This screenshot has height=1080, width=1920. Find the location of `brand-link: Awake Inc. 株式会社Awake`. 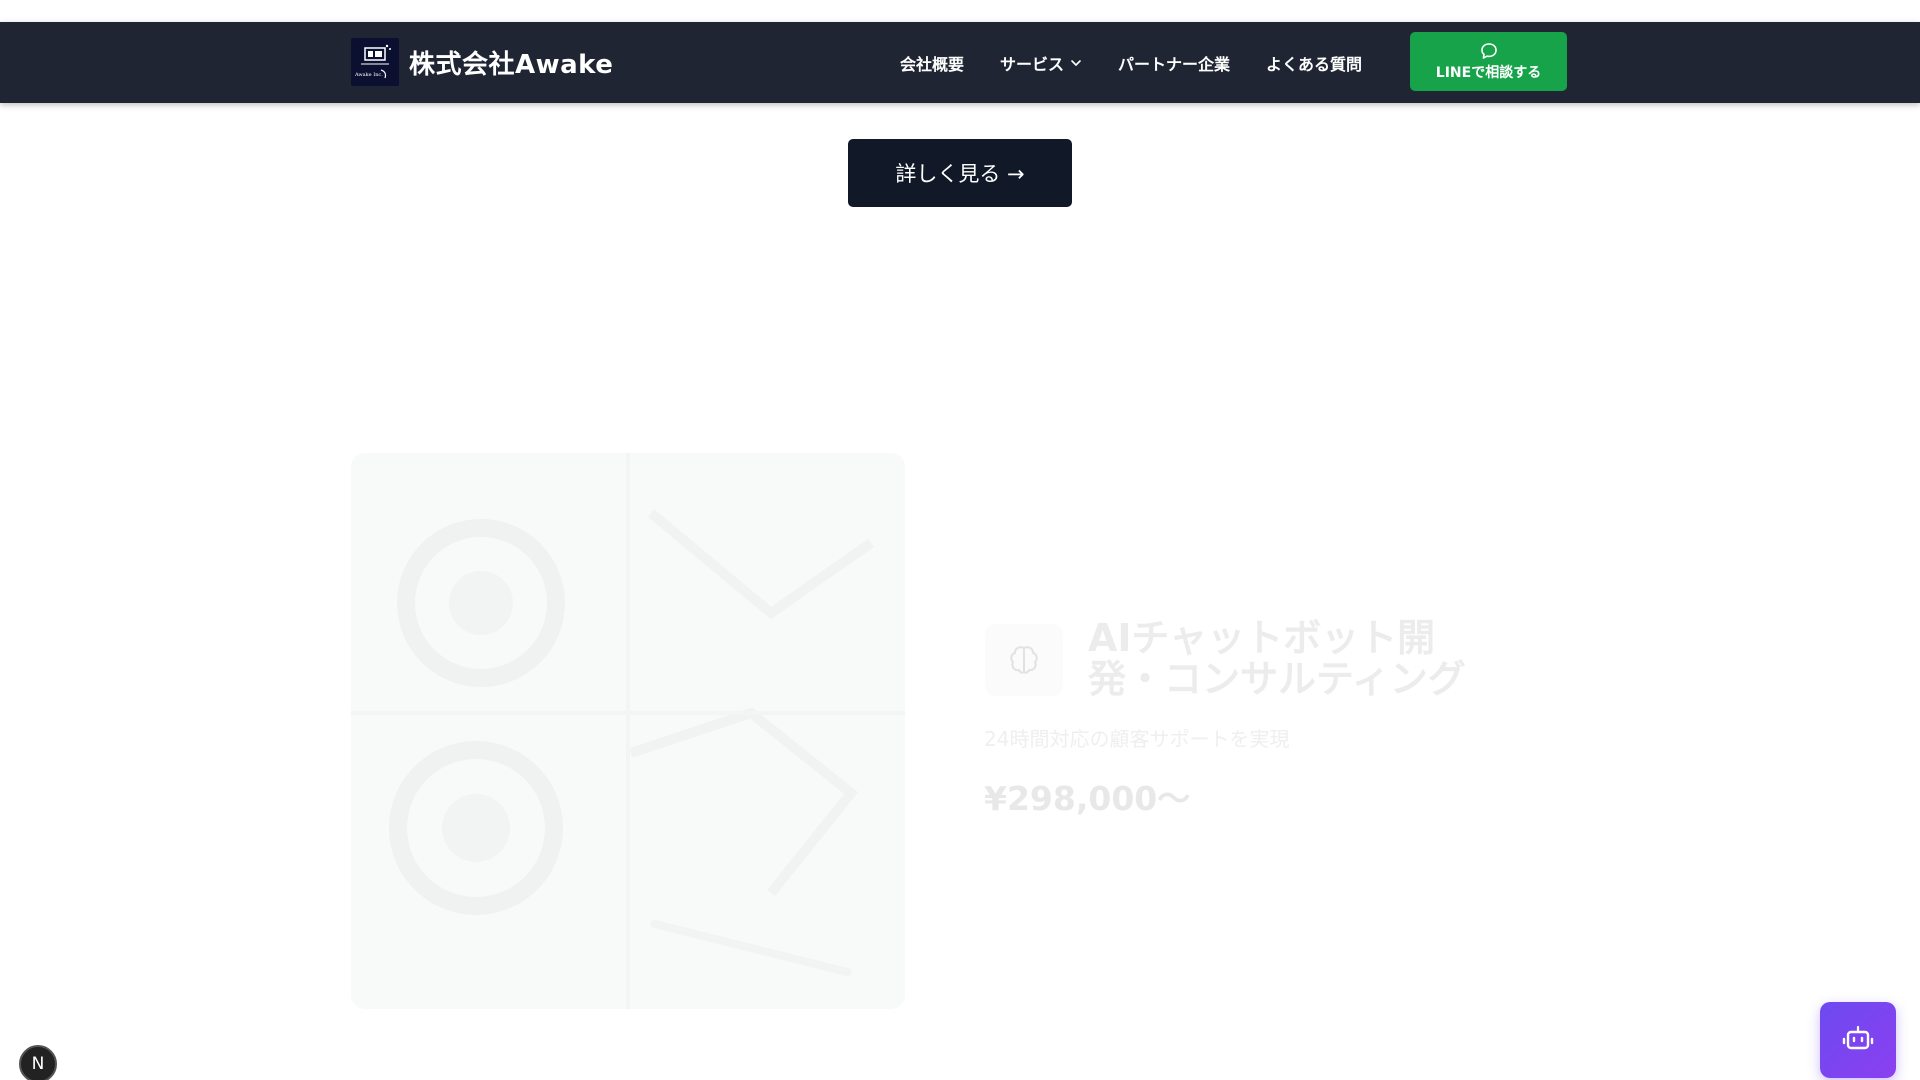

brand-link: Awake Inc. 株式会社Awake is located at coordinates (482, 62).